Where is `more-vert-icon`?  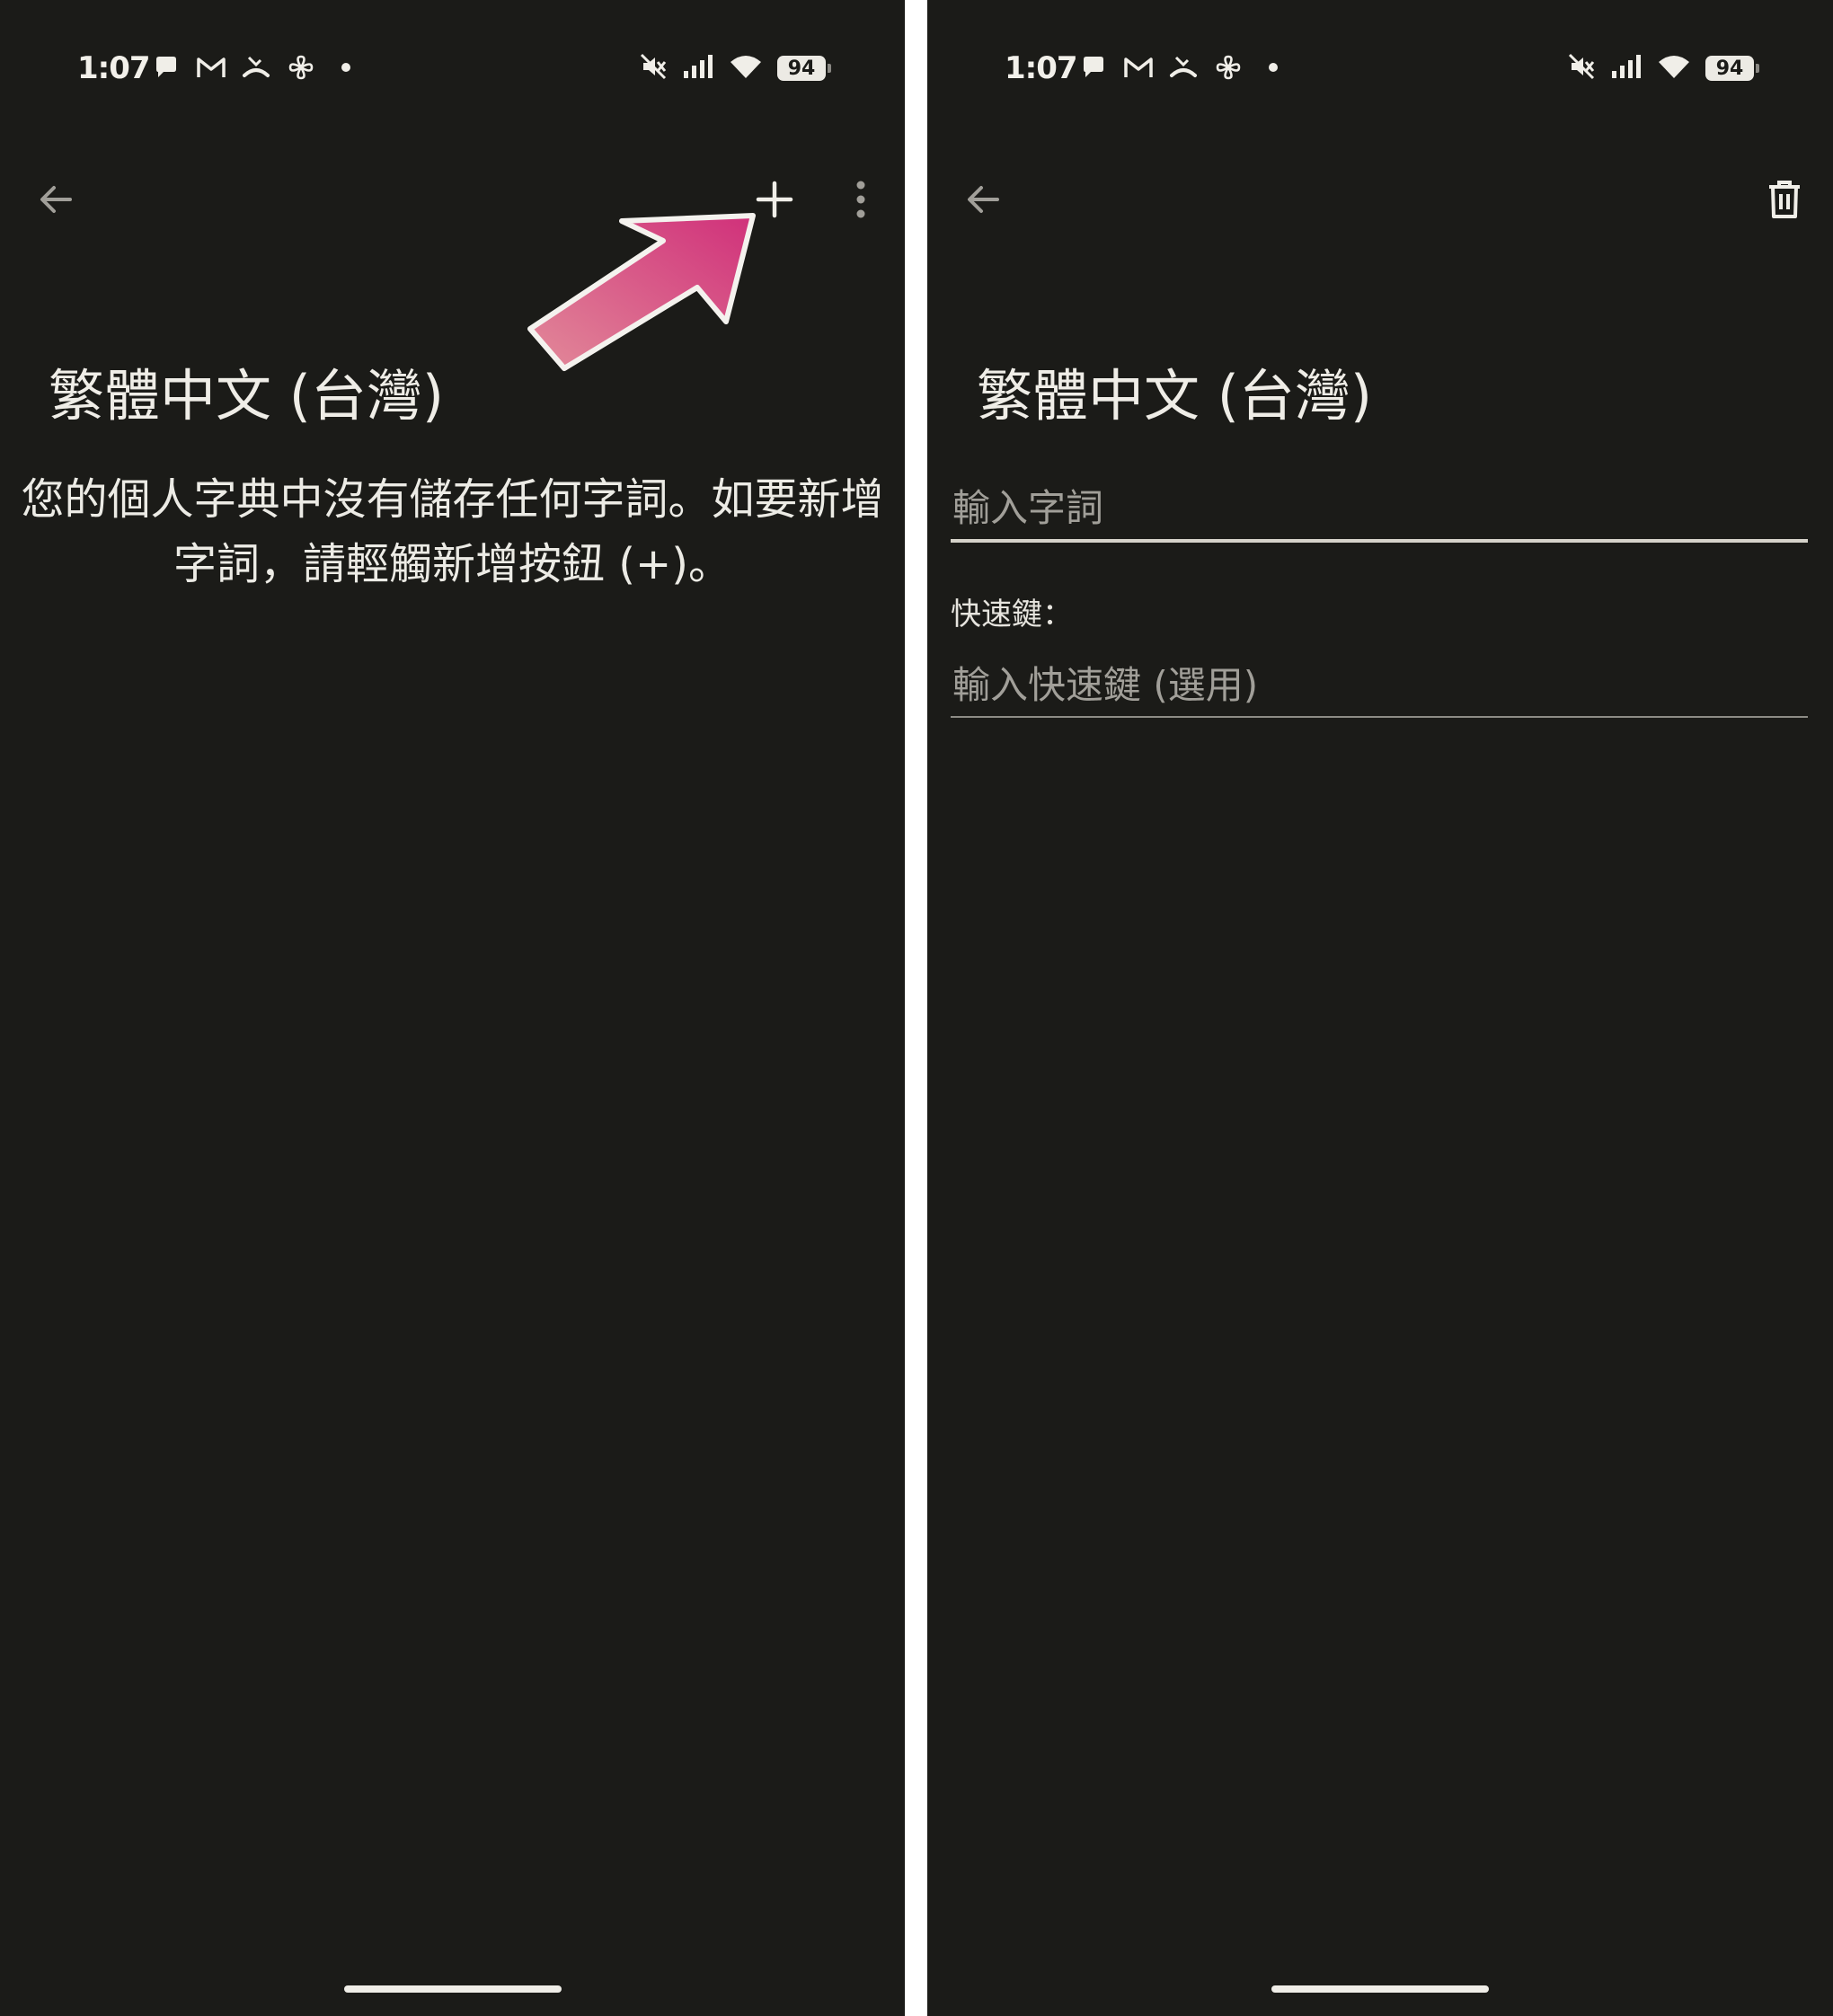 more-vert-icon is located at coordinates (860, 199).